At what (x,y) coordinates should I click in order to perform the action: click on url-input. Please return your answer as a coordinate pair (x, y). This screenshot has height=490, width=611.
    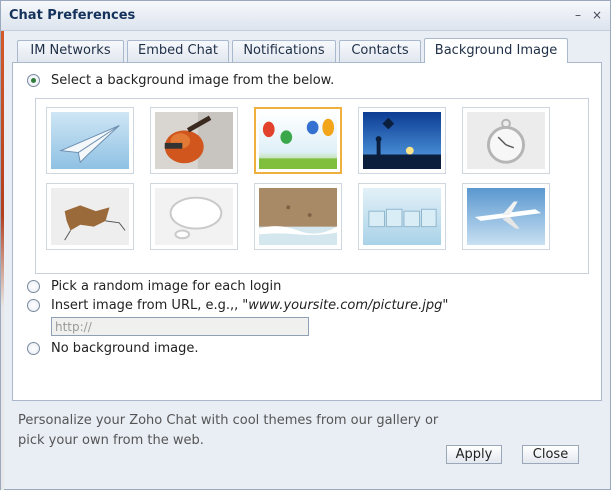
    Looking at the image, I should click on (180, 326).